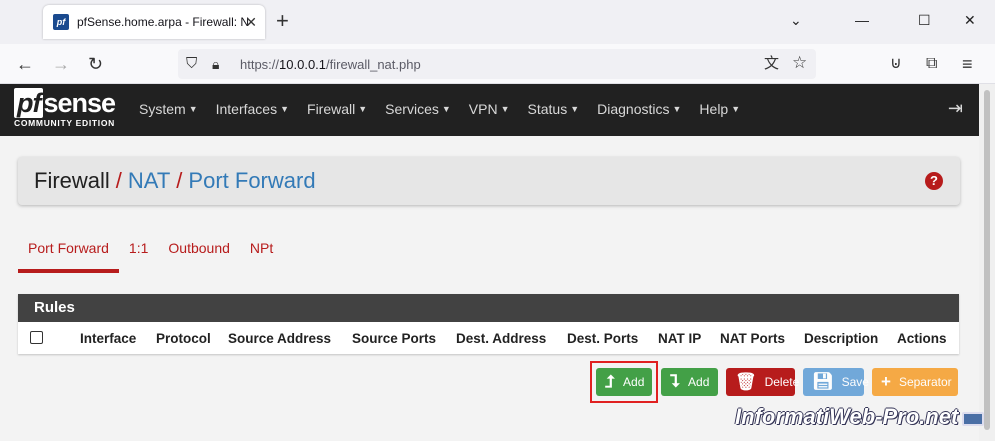  I want to click on back-icon: ←, so click(25, 64).